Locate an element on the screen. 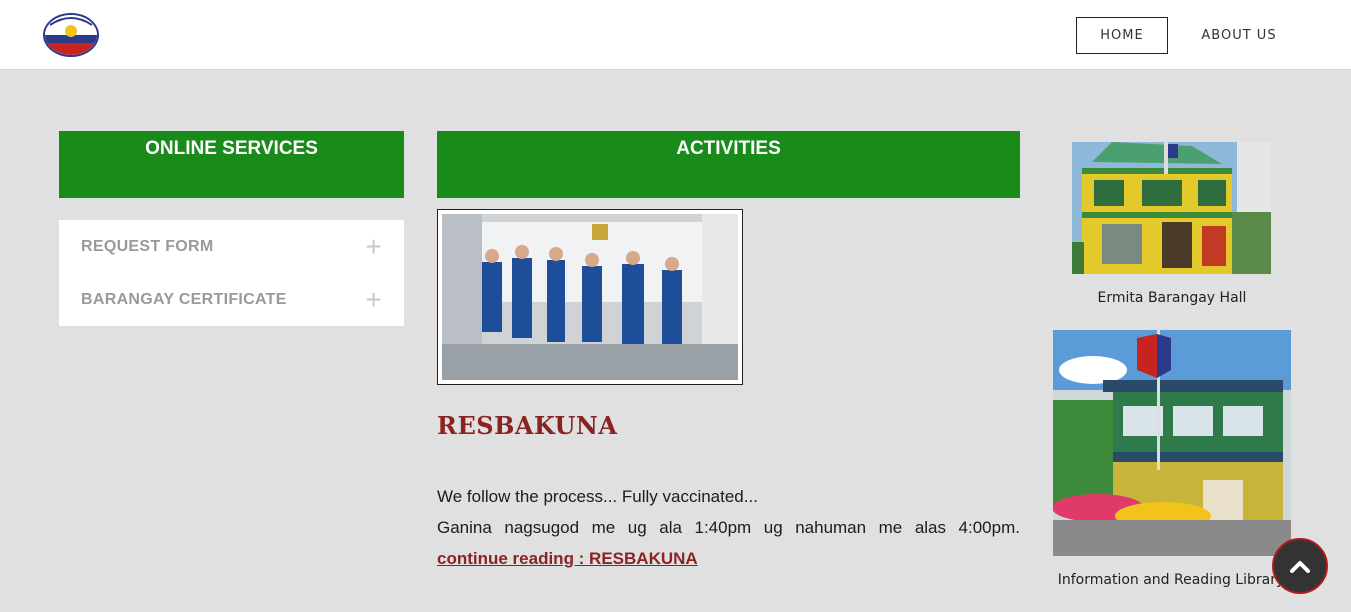 The width and height of the screenshot is (1351, 612). activity-title: RESBAKUNA is located at coordinates (527, 425).